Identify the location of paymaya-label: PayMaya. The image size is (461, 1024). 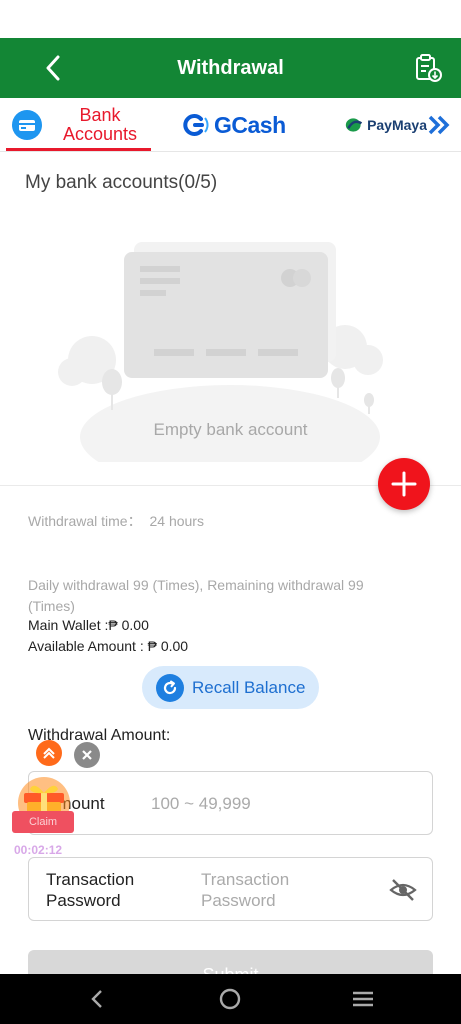
(397, 125).